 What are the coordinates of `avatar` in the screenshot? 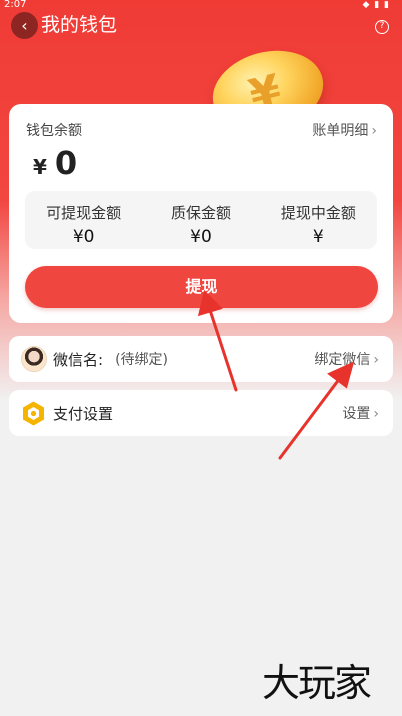 It's located at (34, 359).